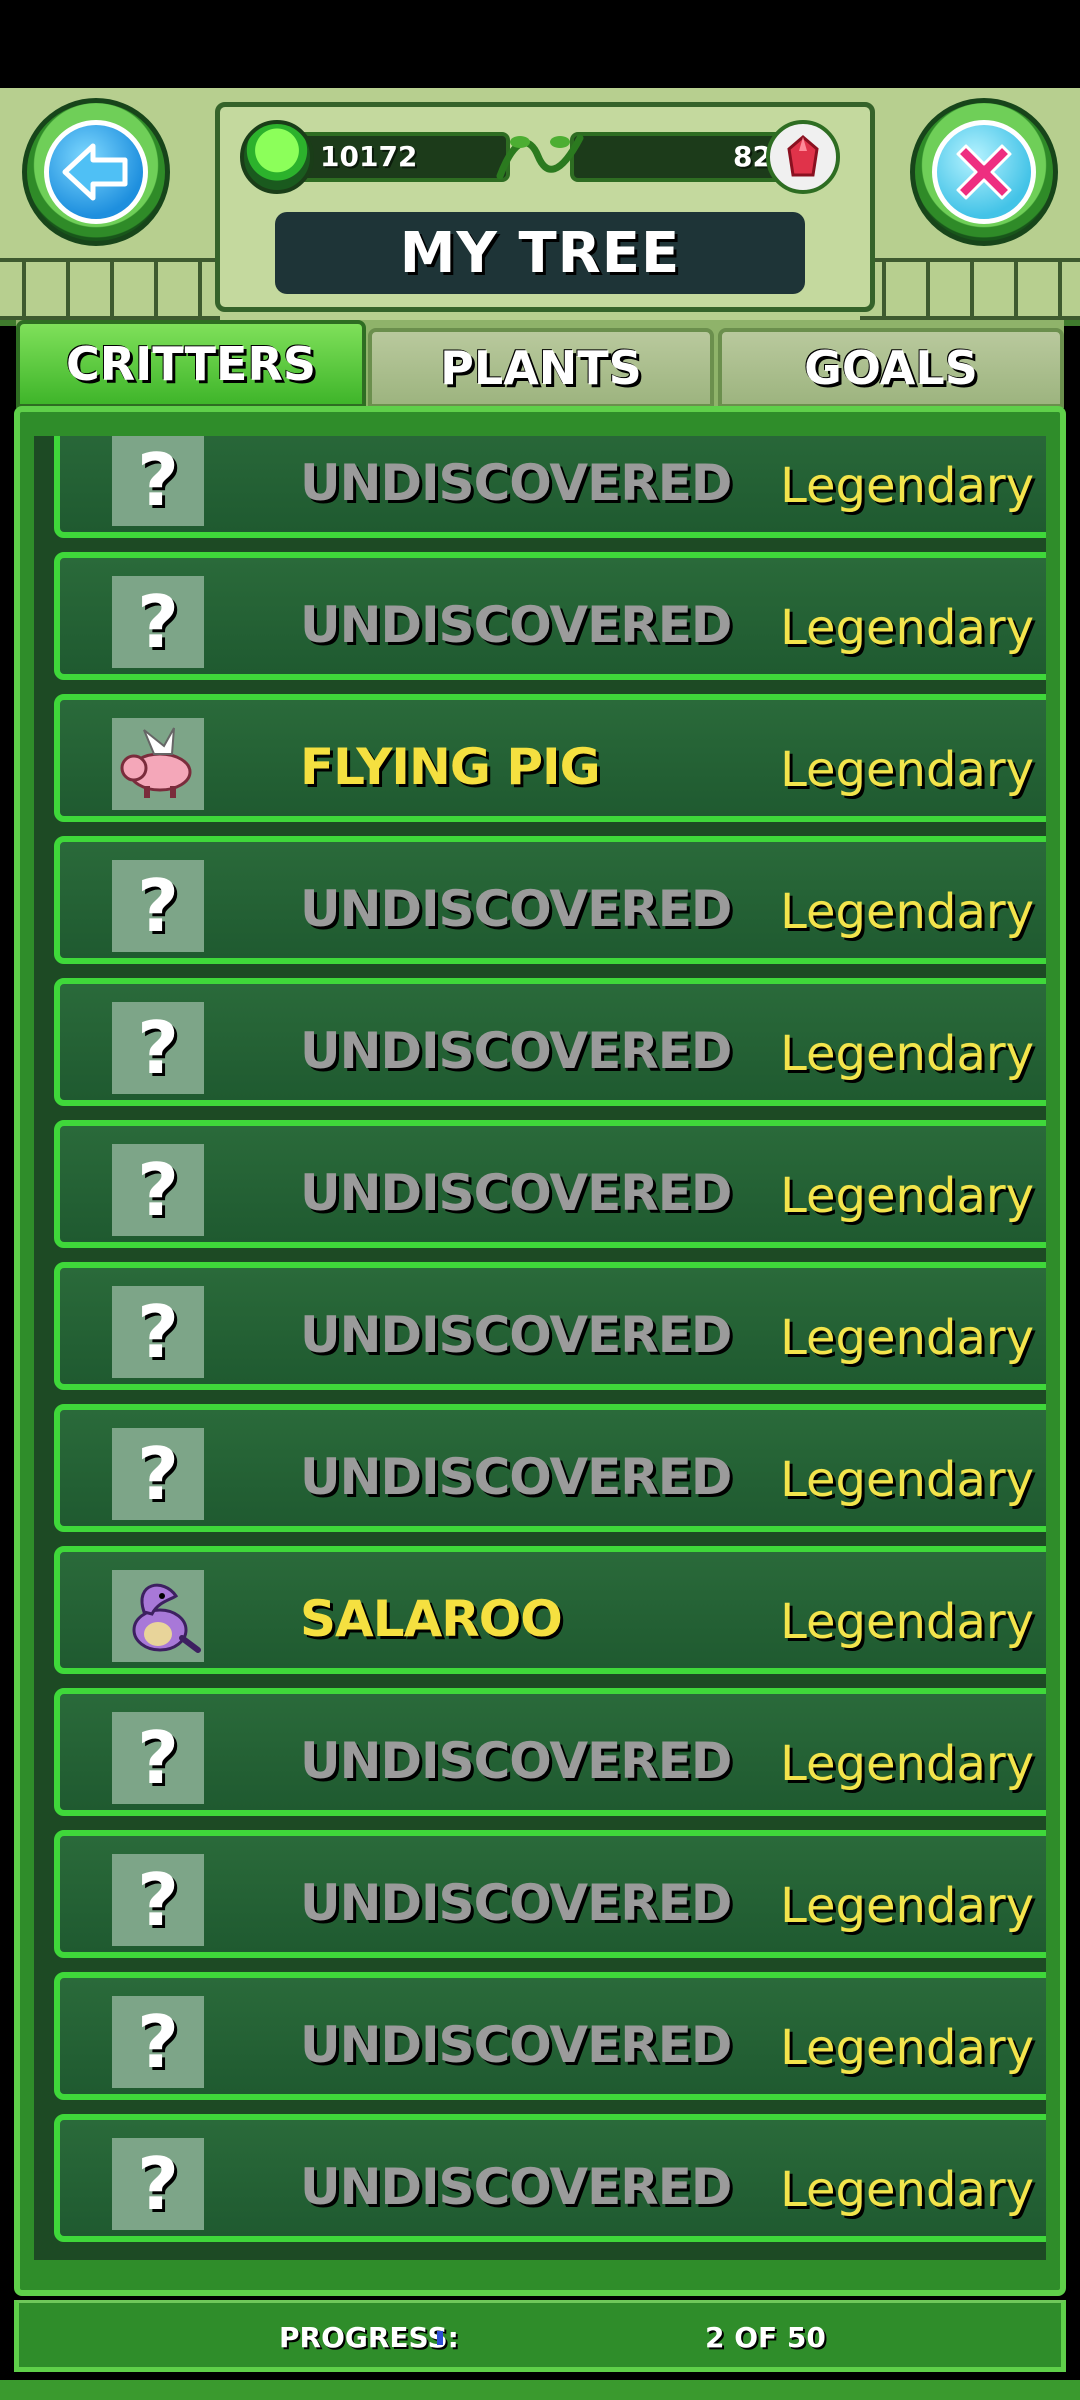 This screenshot has height=2400, width=1080. I want to click on currency-bar: 10172 82, so click(540, 157).